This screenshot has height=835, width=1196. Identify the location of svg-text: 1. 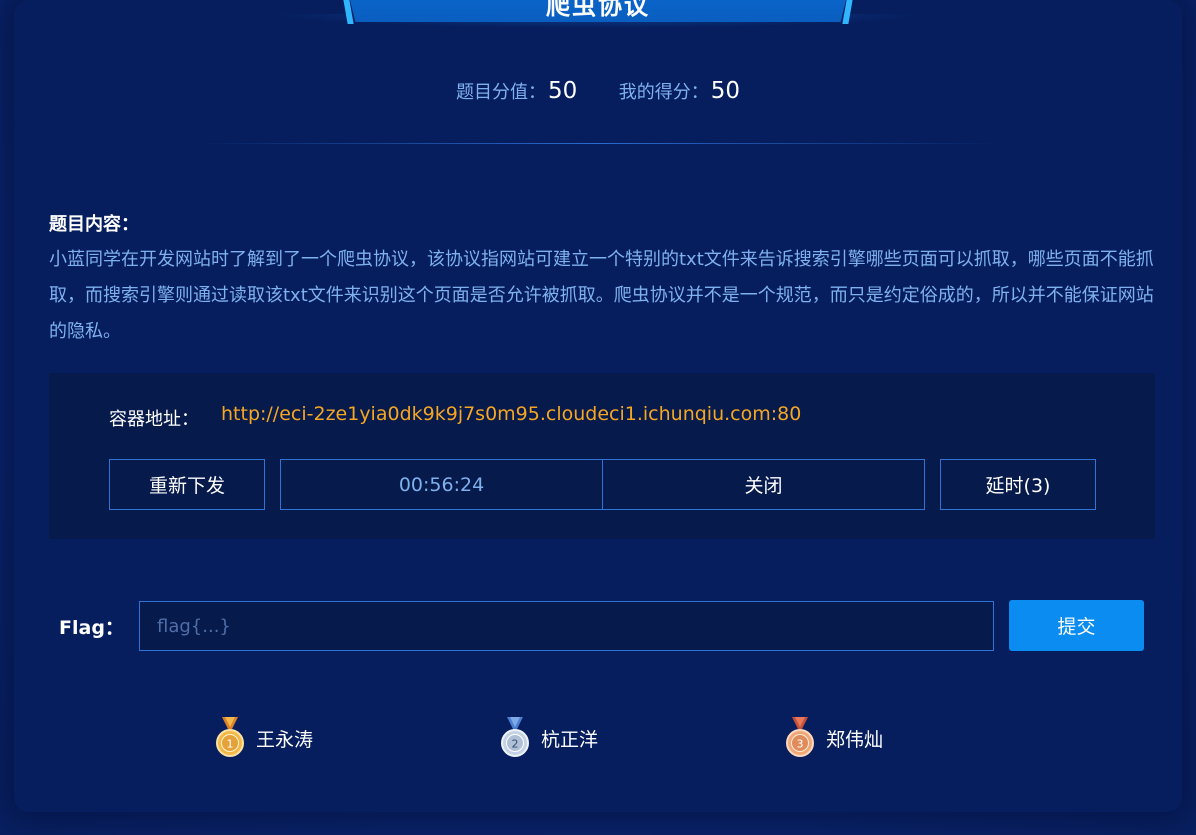
(230, 744).